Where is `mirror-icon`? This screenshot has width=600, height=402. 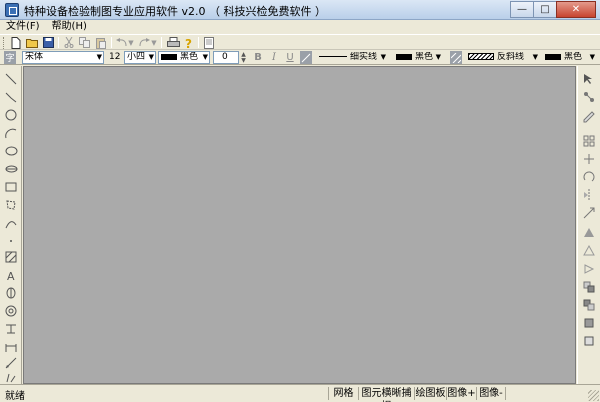
mirror-icon is located at coordinates (589, 195).